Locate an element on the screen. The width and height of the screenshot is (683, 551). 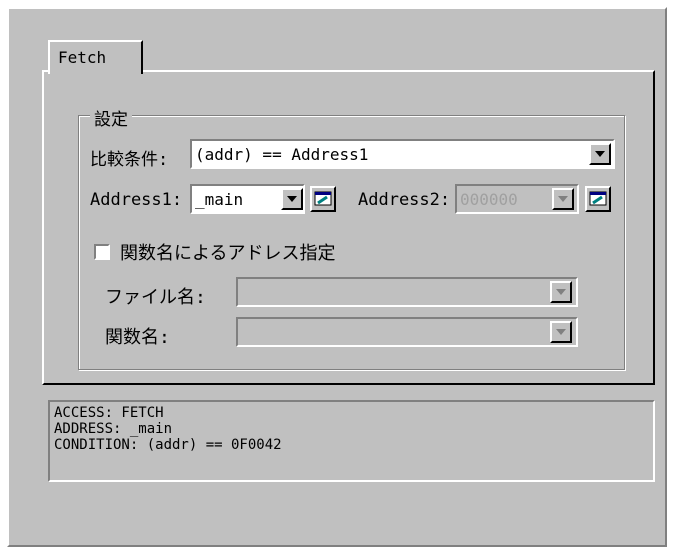
summary-line-condition: CONDITION: (addr) == 0F0042 is located at coordinates (168, 445).